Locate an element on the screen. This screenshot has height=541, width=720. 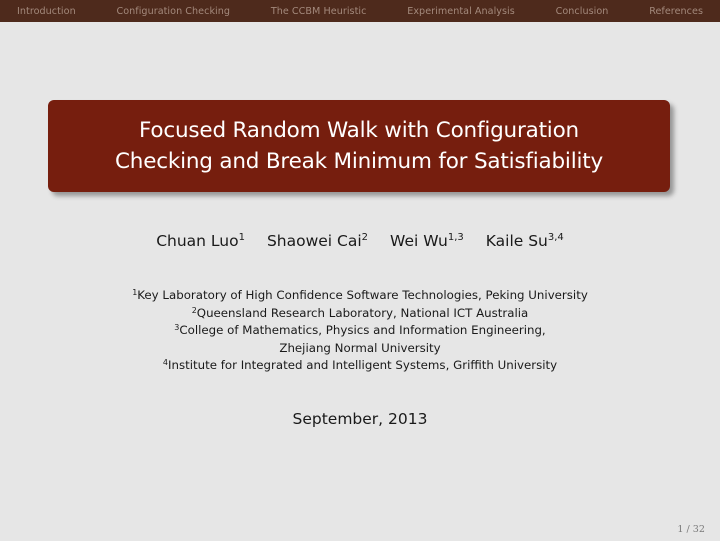
author-affiliation-mark: 2 is located at coordinates (365, 237).